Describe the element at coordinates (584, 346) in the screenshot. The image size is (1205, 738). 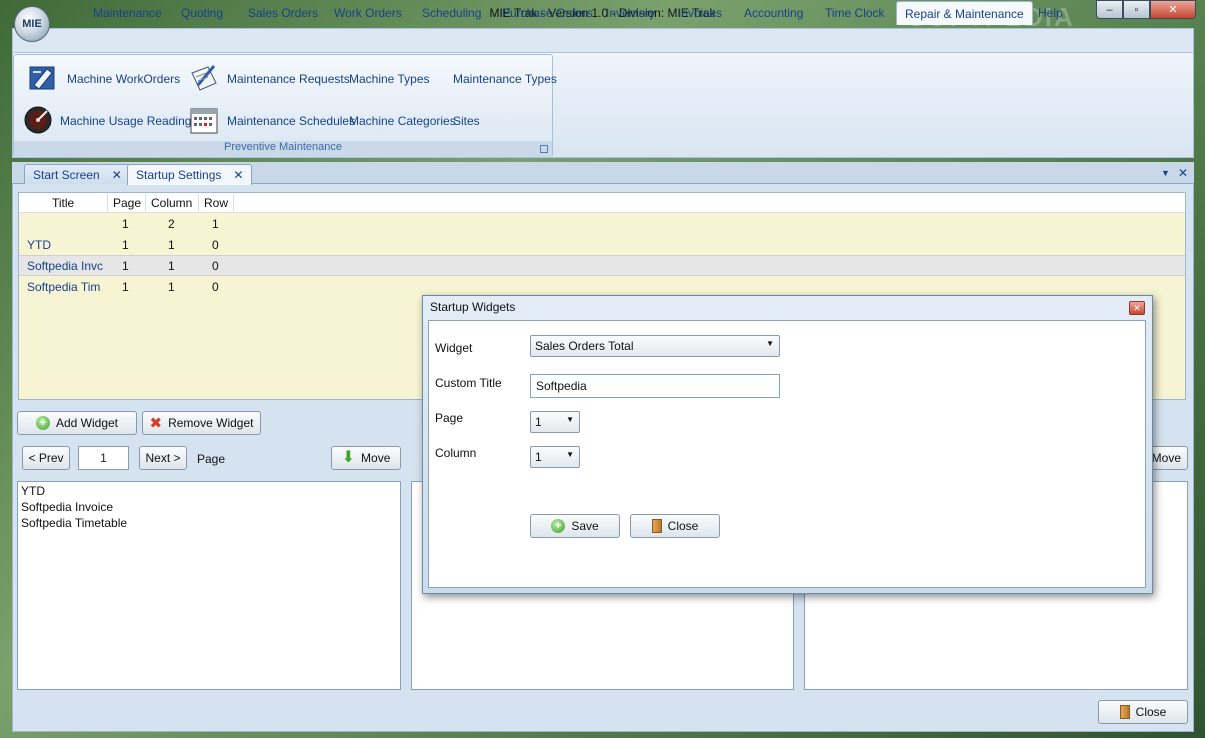
I see `widget-select-value: Sales Orders Total` at that location.